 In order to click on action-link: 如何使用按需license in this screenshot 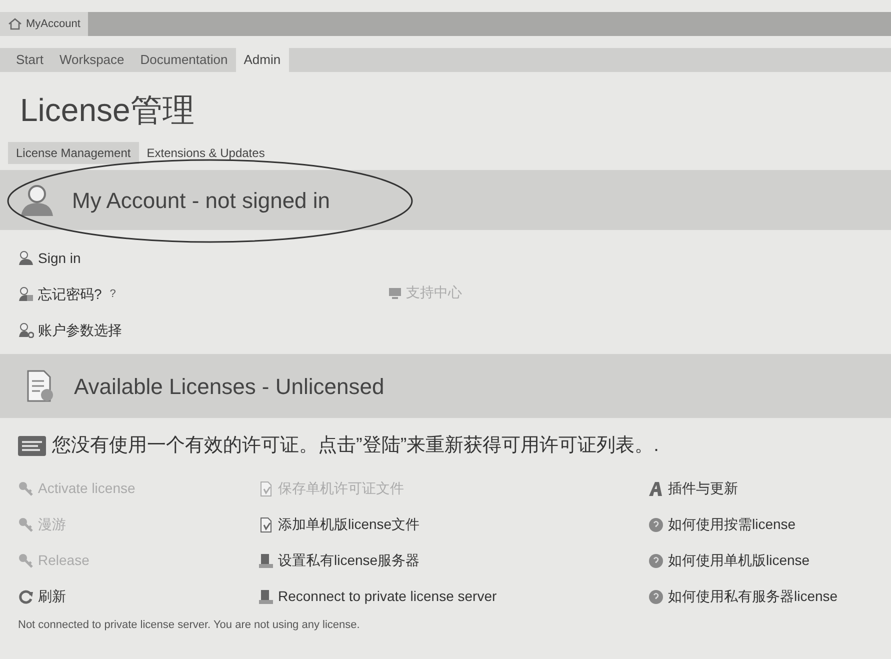, I will do `click(732, 524)`.